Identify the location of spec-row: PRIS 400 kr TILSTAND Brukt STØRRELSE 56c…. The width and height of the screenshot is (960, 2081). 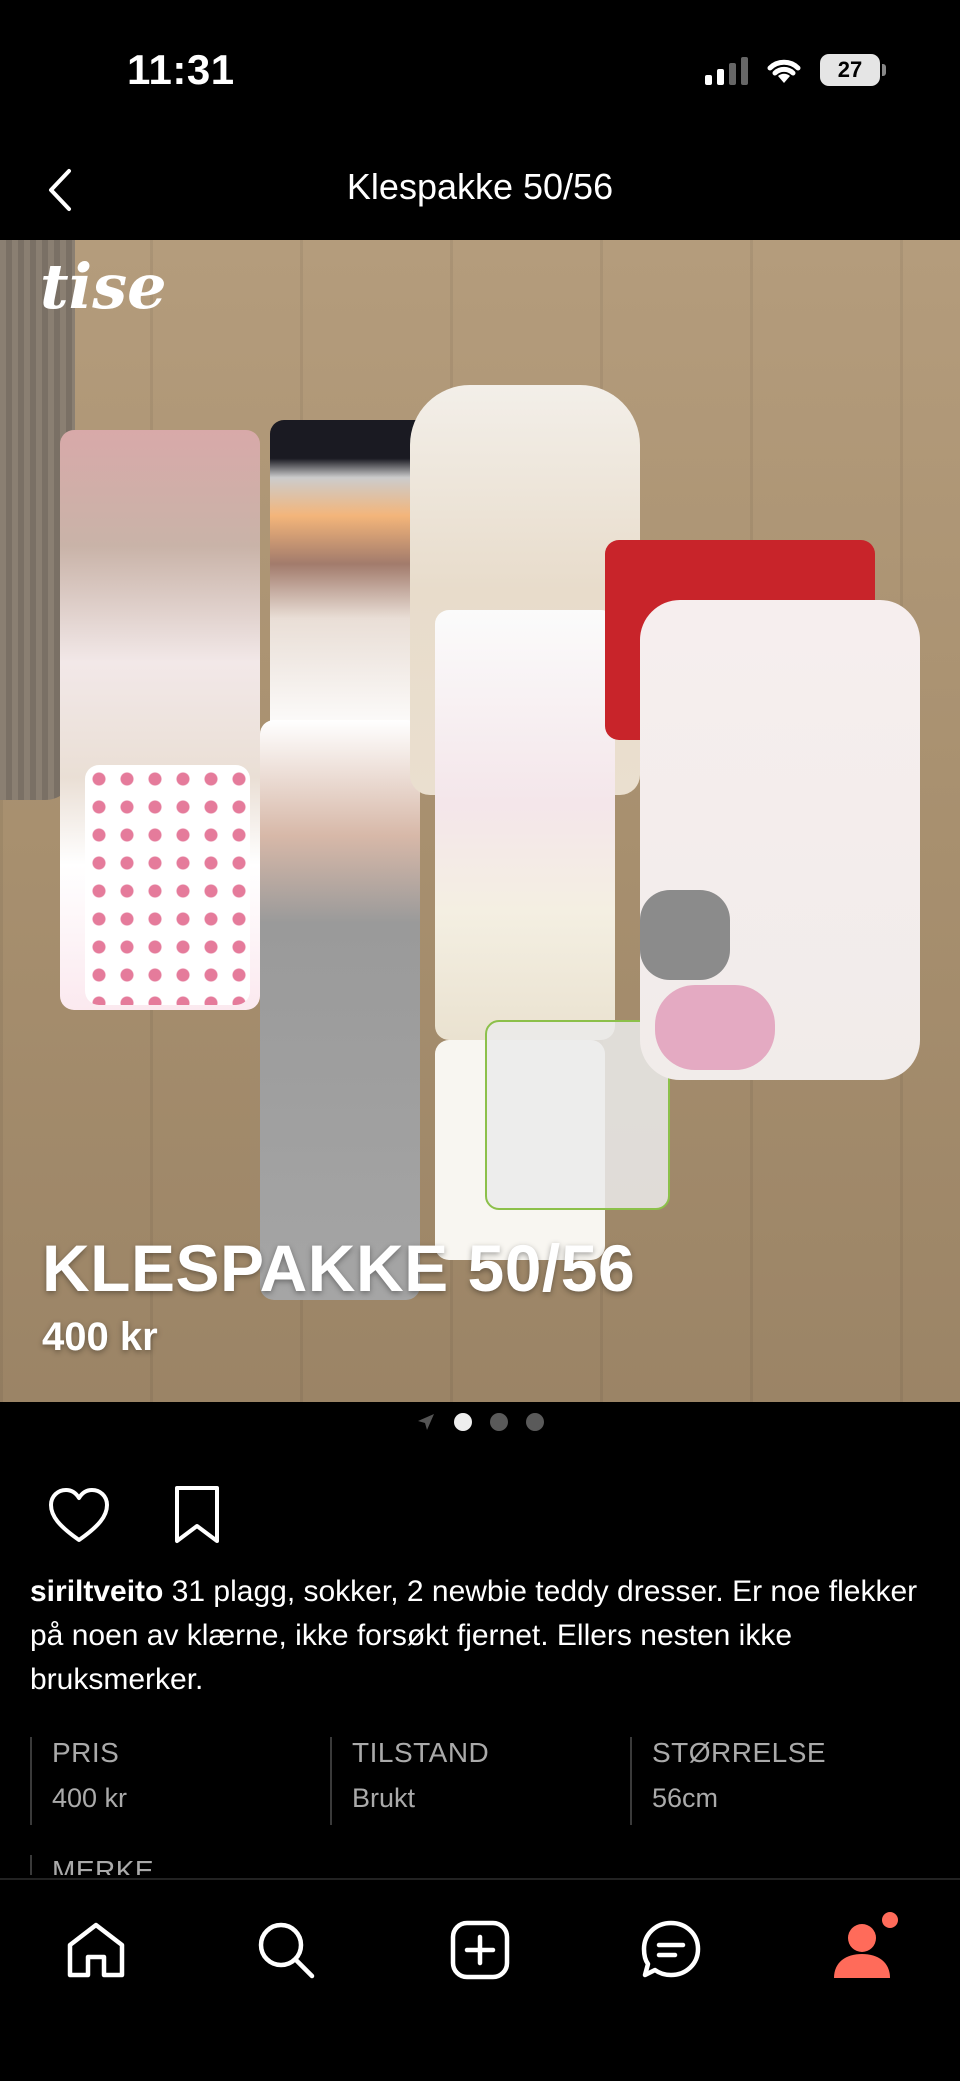
(480, 1781).